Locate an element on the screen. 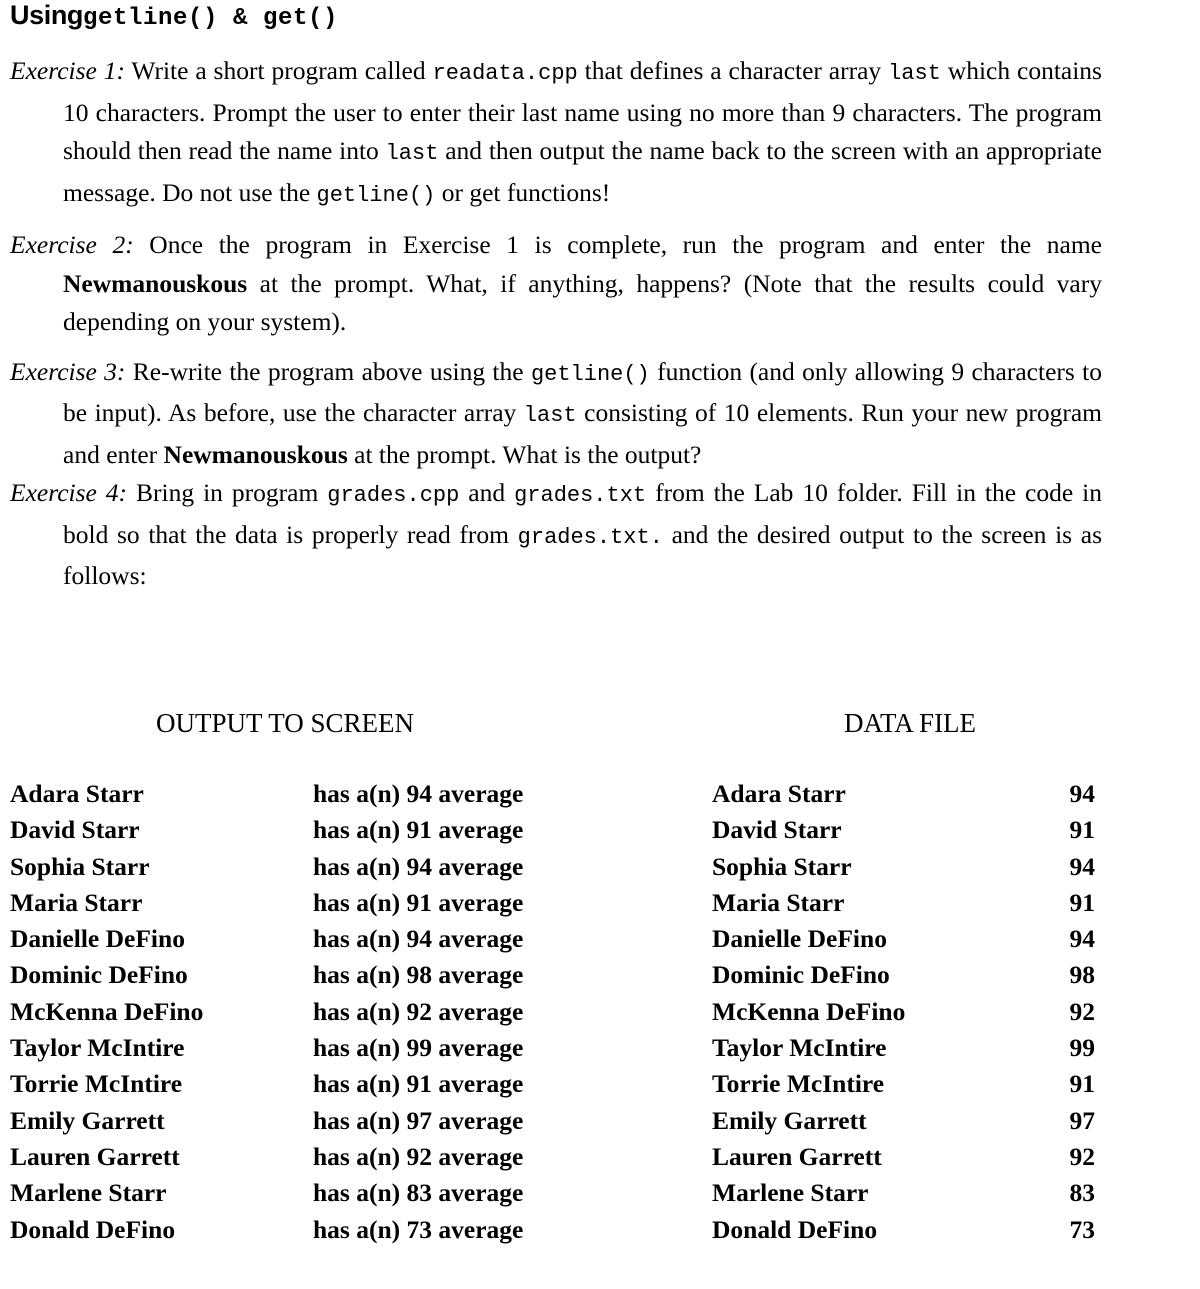  output-student-name: Adara Starr is located at coordinates (77, 793).